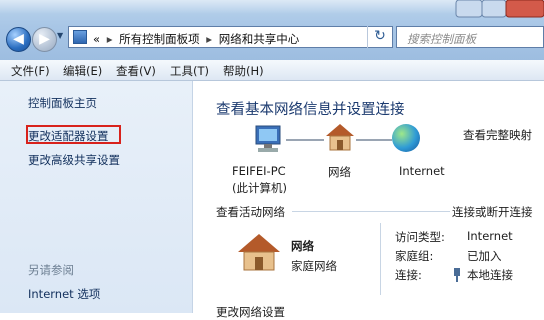 This screenshot has width=544, height=320. What do you see at coordinates (44, 39) in the screenshot?
I see `forward-button: ▶` at bounding box center [44, 39].